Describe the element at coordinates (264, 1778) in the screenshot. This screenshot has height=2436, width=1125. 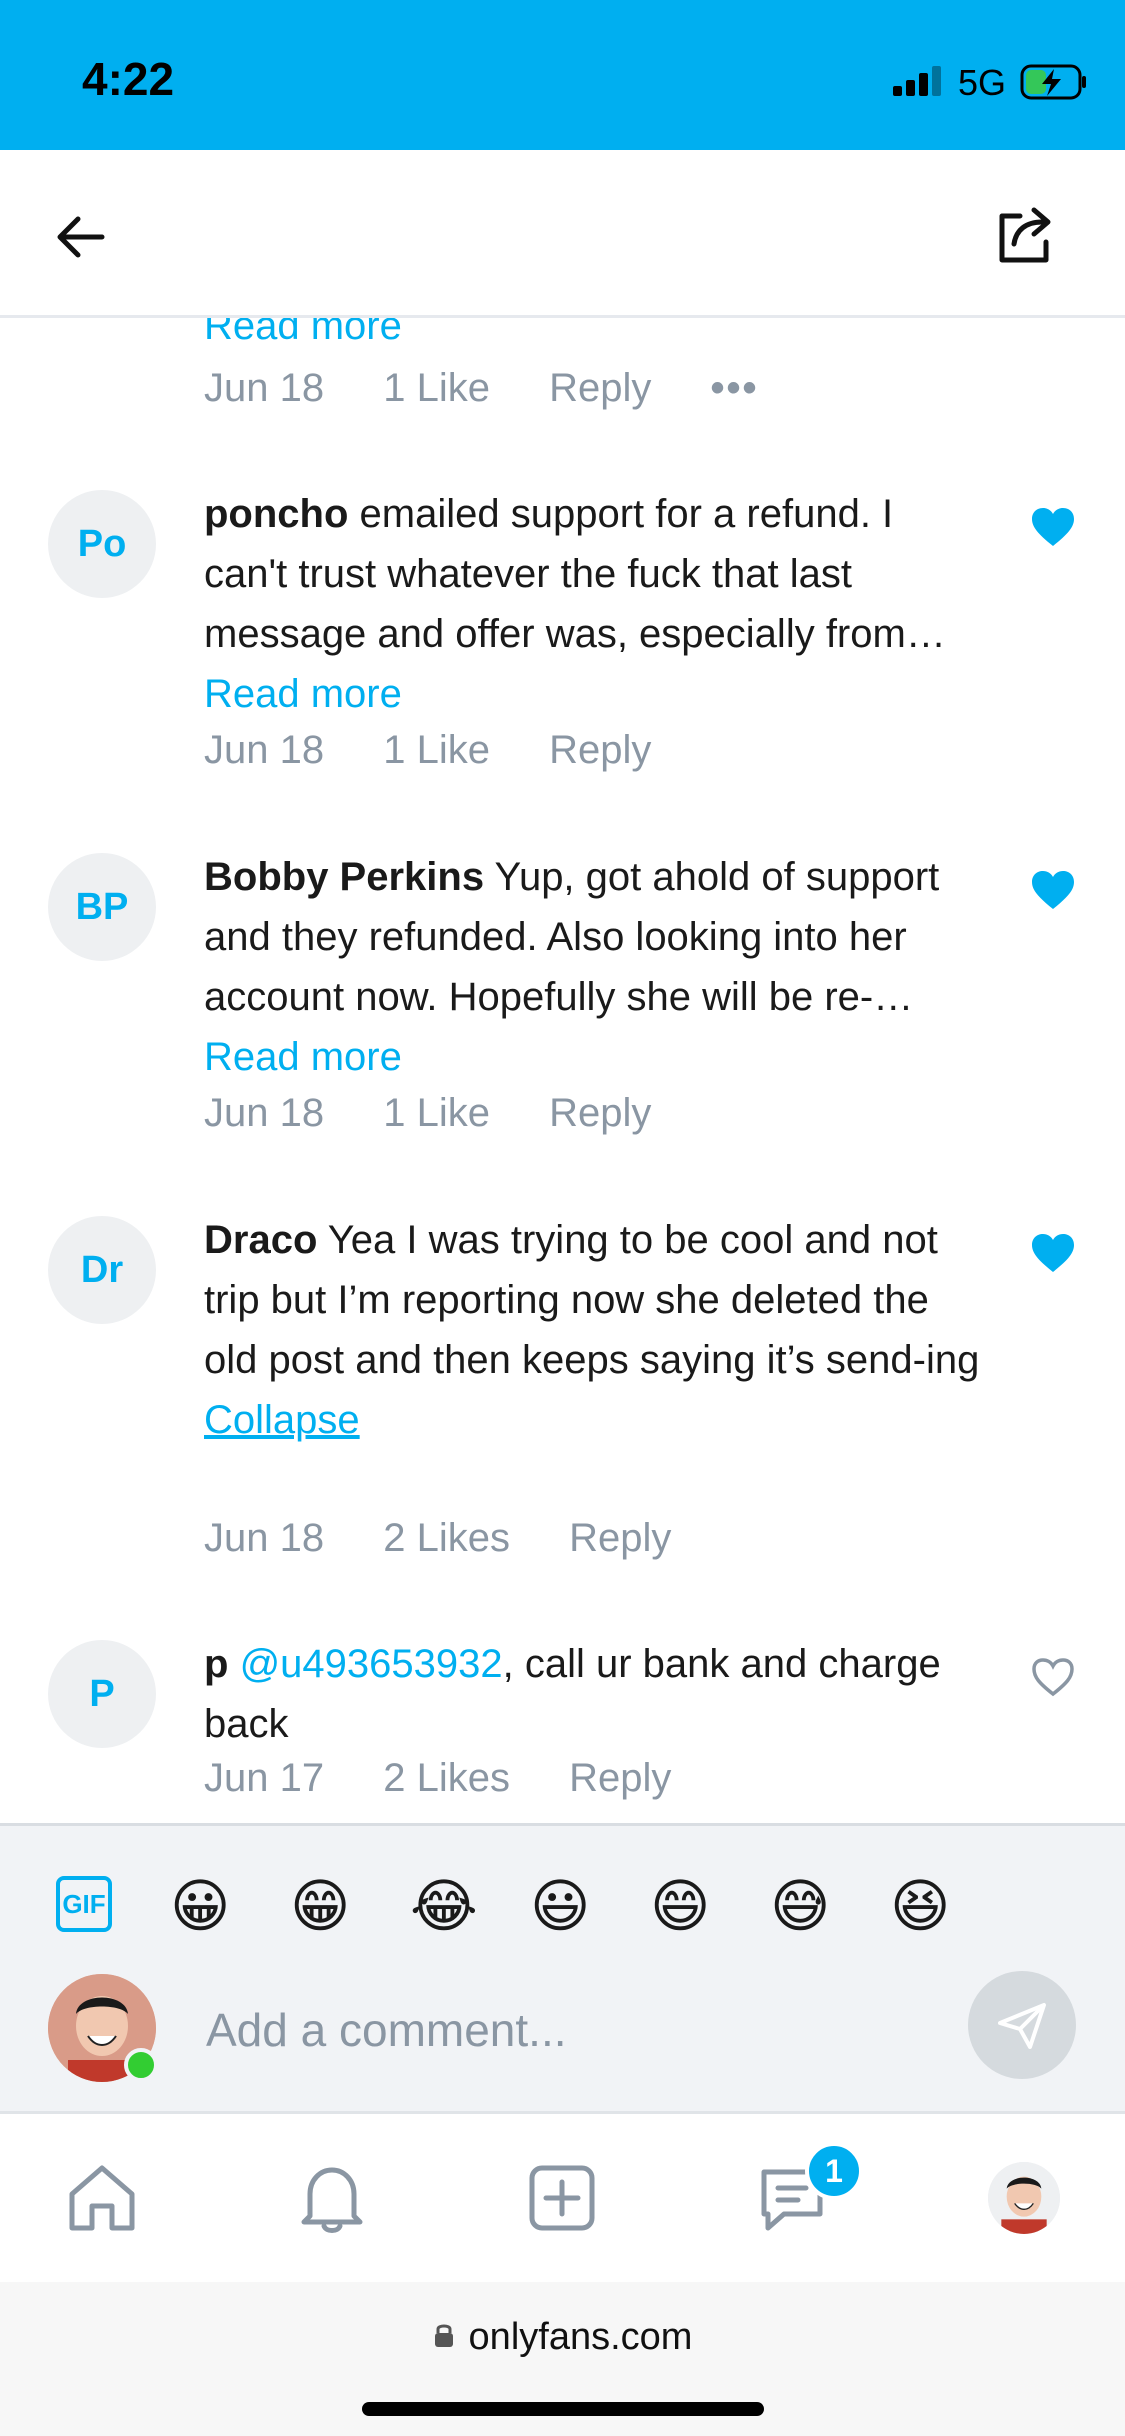
I see `comment-date: Jun 17` at that location.